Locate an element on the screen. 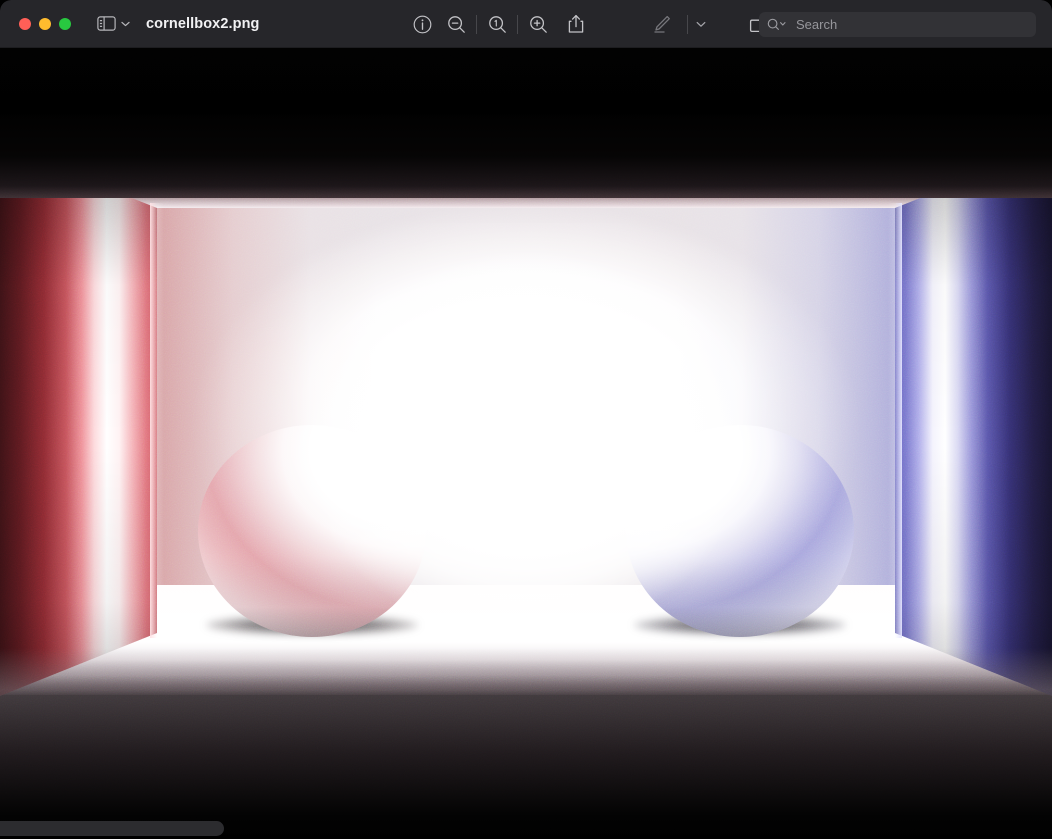 This screenshot has height=839, width=1052. minimize-window-button is located at coordinates (45, 23).